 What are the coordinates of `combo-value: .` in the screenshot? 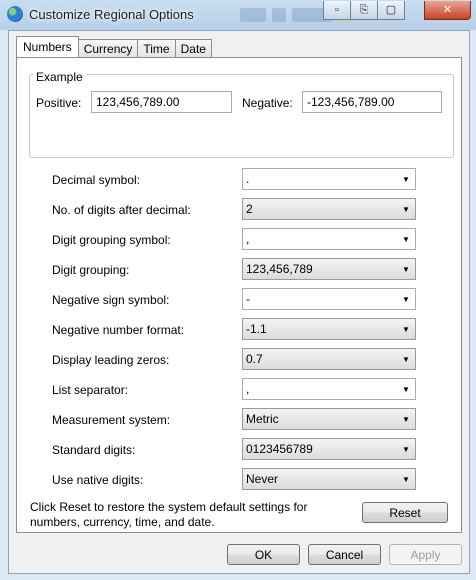 It's located at (248, 179).